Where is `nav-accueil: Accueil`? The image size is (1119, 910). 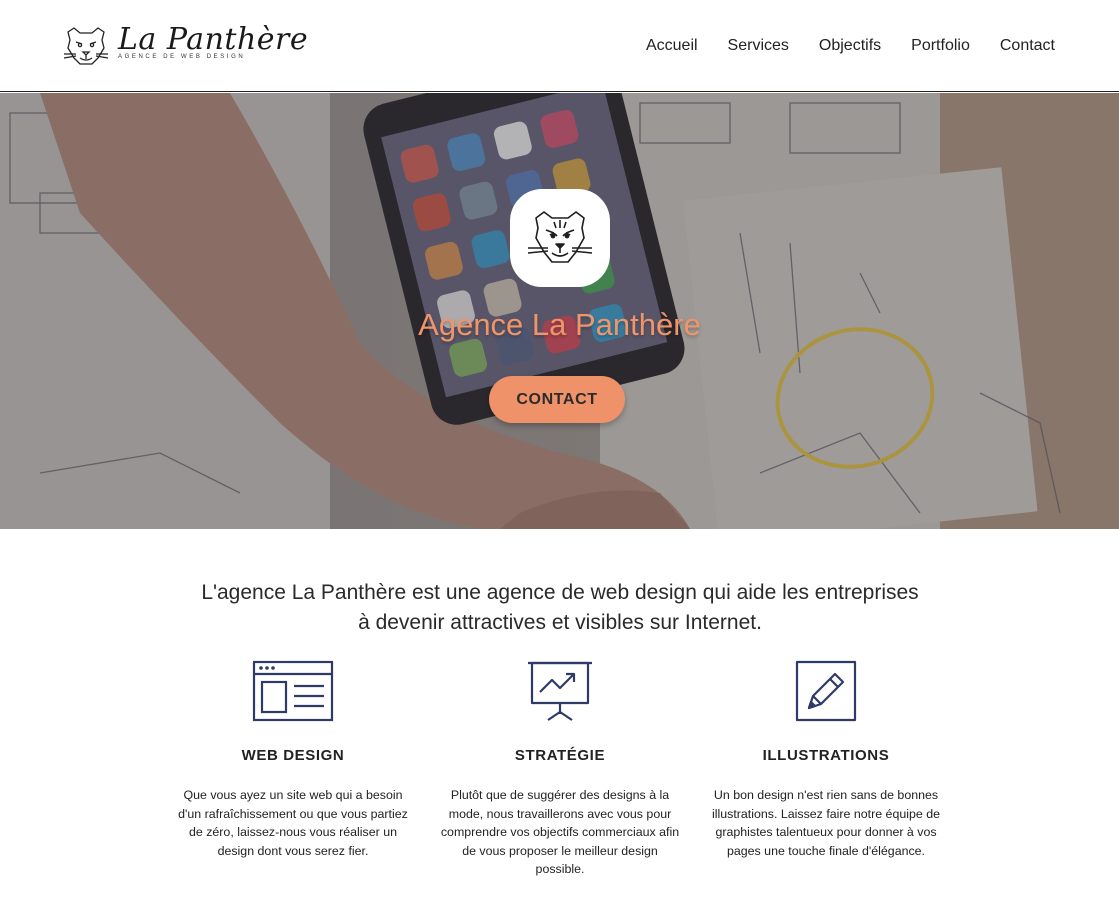 nav-accueil: Accueil is located at coordinates (672, 46).